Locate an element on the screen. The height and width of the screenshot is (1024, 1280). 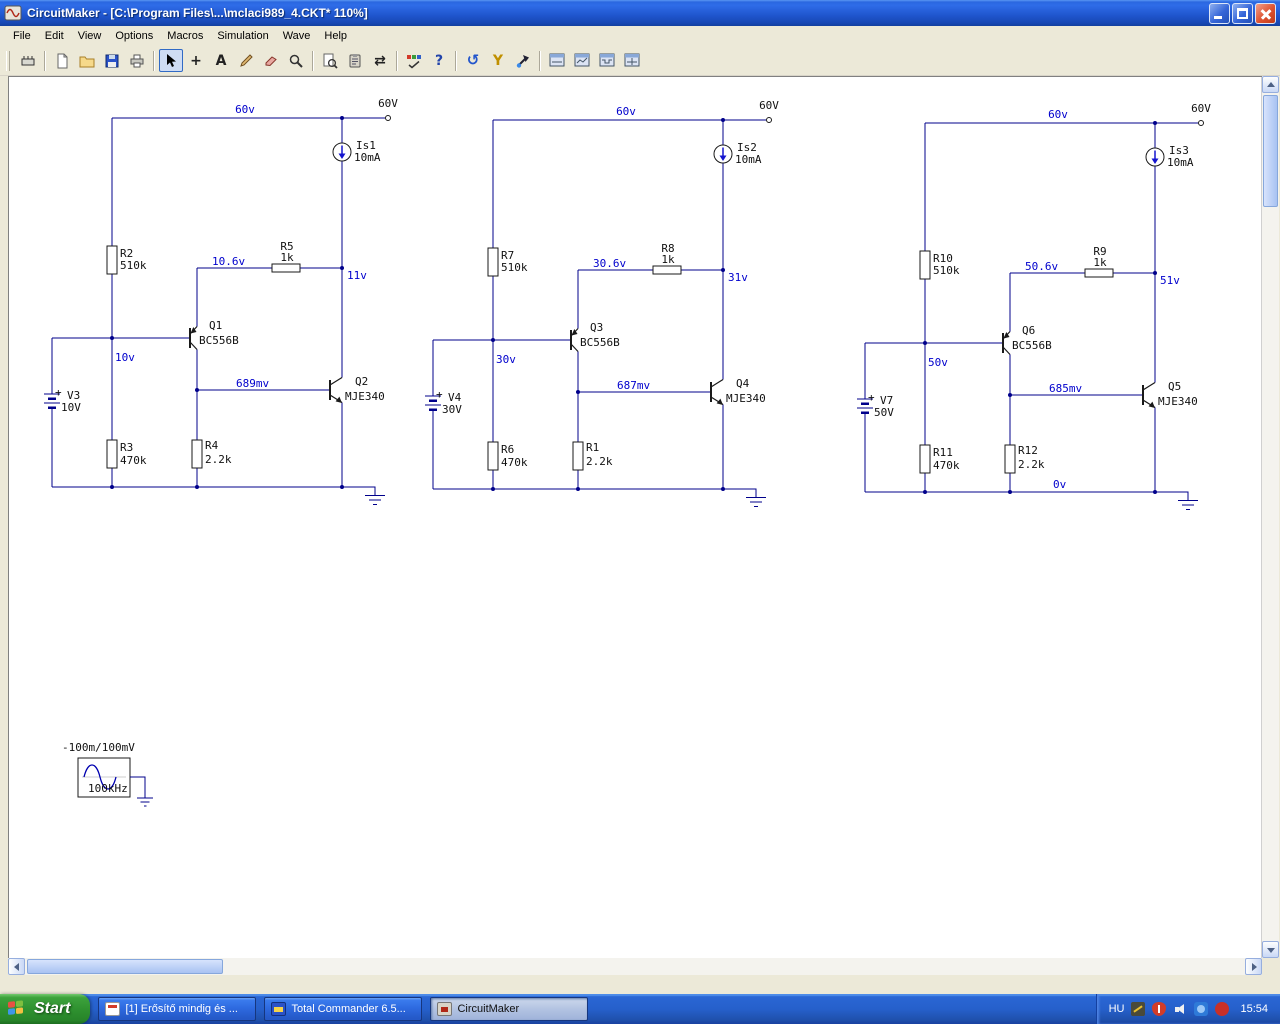
probe-icon: Y is located at coordinates (498, 60).